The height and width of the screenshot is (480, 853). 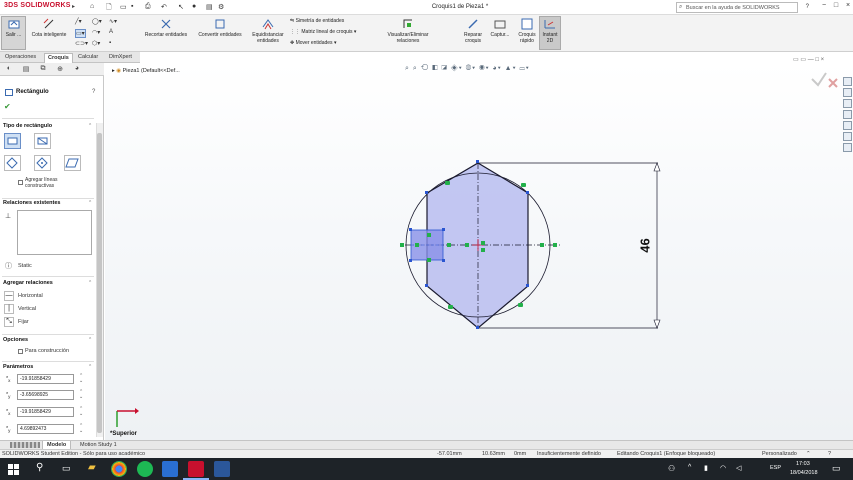 I want to click on tab-croquis: Croquis, so click(x=58, y=58).